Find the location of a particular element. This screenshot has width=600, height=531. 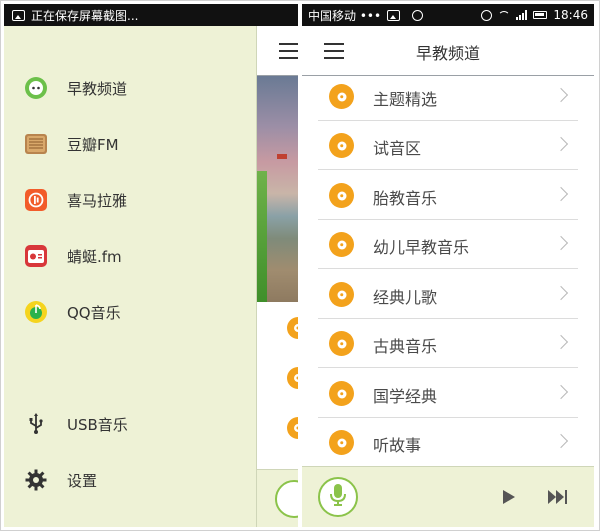

list-item: 听故事 is located at coordinates (448, 442).